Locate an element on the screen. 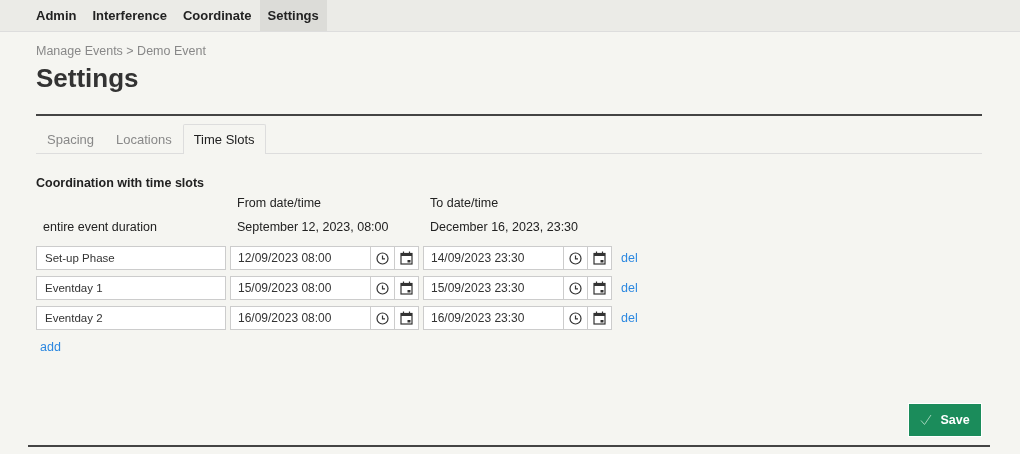 Image resolution: width=1020 pixels, height=454 pixels. check-icon is located at coordinates (926, 420).